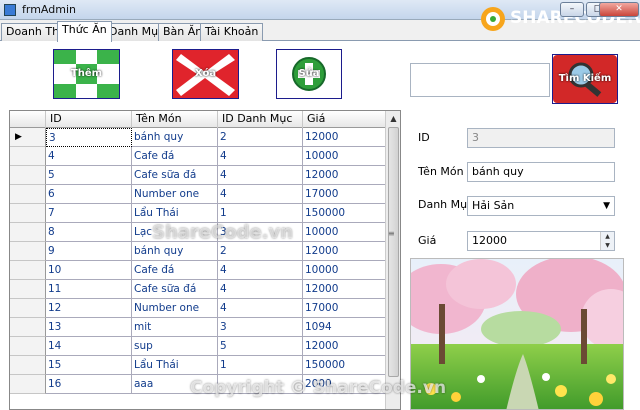  What do you see at coordinates (619, 9) in the screenshot?
I see `close-button: ✕` at bounding box center [619, 9].